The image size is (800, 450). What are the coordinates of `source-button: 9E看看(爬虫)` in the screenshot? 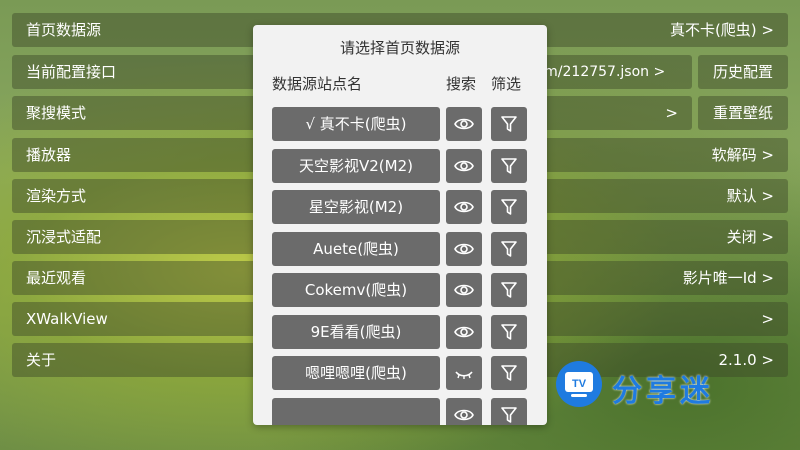 It's located at (356, 332).